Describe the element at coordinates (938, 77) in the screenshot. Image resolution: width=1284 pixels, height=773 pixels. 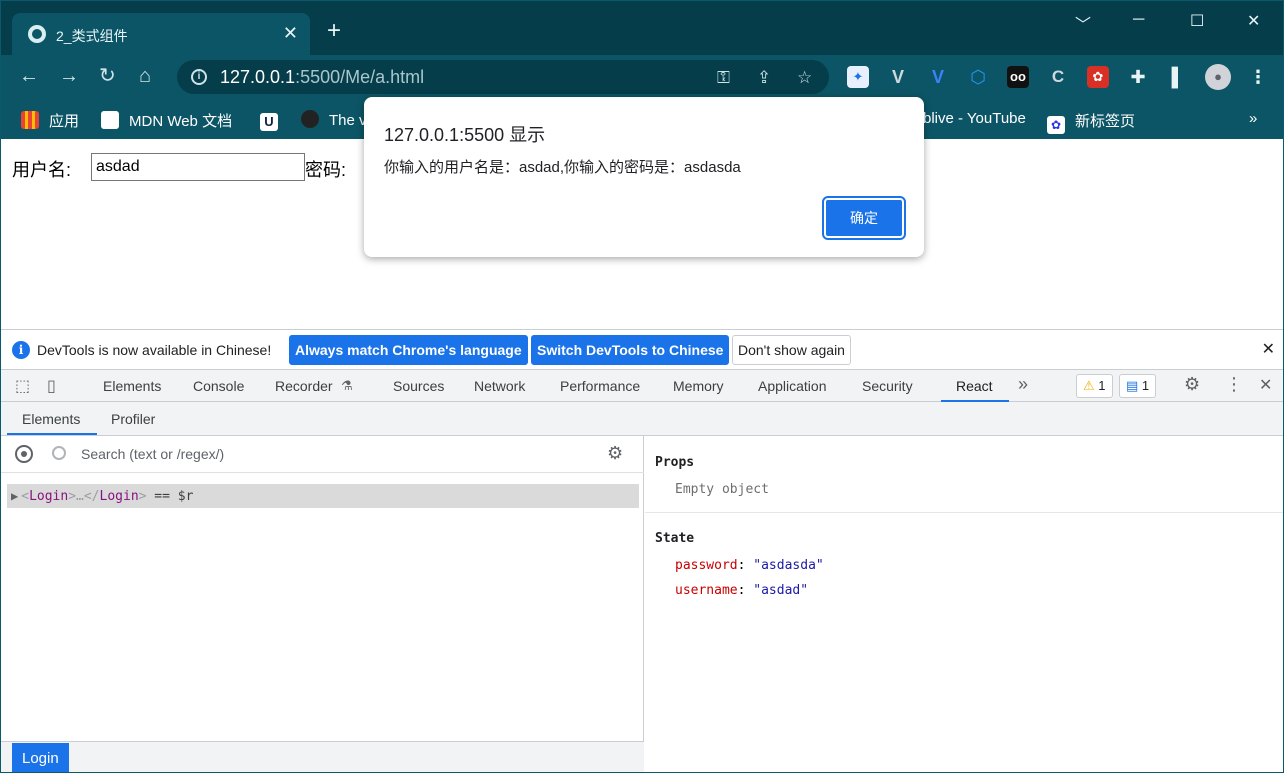
I see `extension-vue-icon: V` at that location.